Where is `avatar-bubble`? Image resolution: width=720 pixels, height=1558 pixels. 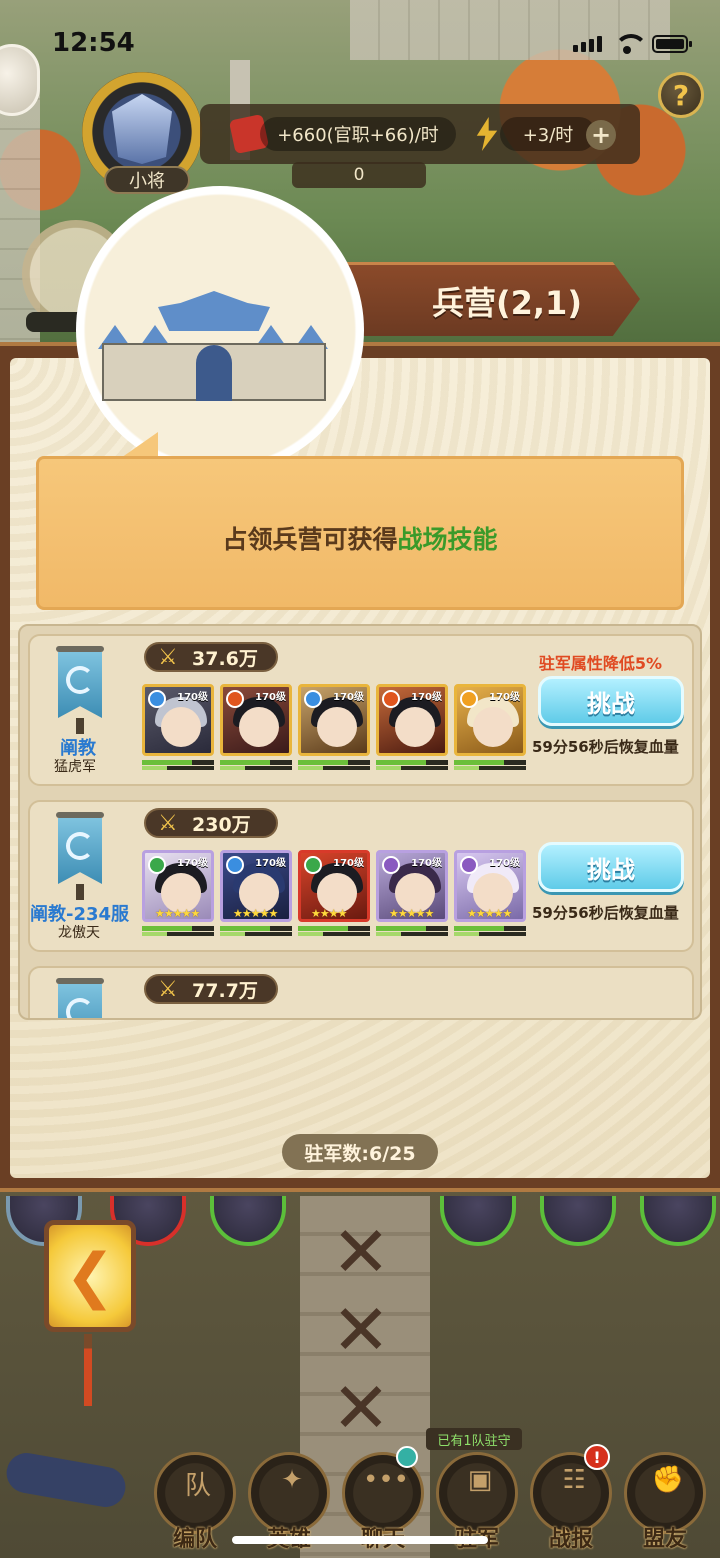 avatar-bubble is located at coordinates (20, 80).